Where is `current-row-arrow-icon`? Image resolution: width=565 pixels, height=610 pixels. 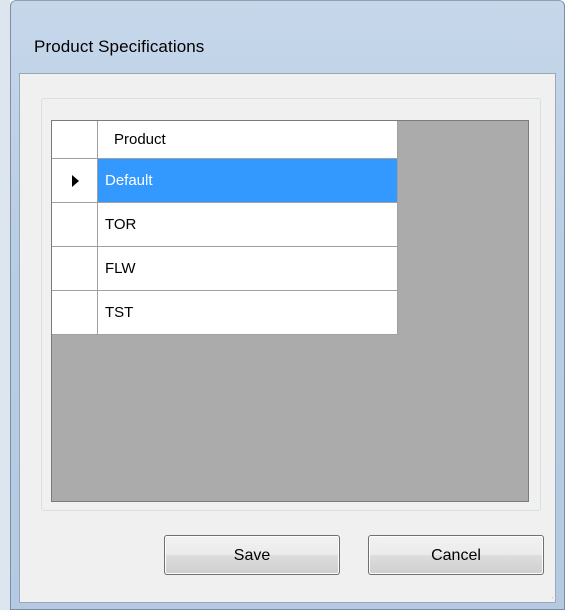 current-row-arrow-icon is located at coordinates (75, 181).